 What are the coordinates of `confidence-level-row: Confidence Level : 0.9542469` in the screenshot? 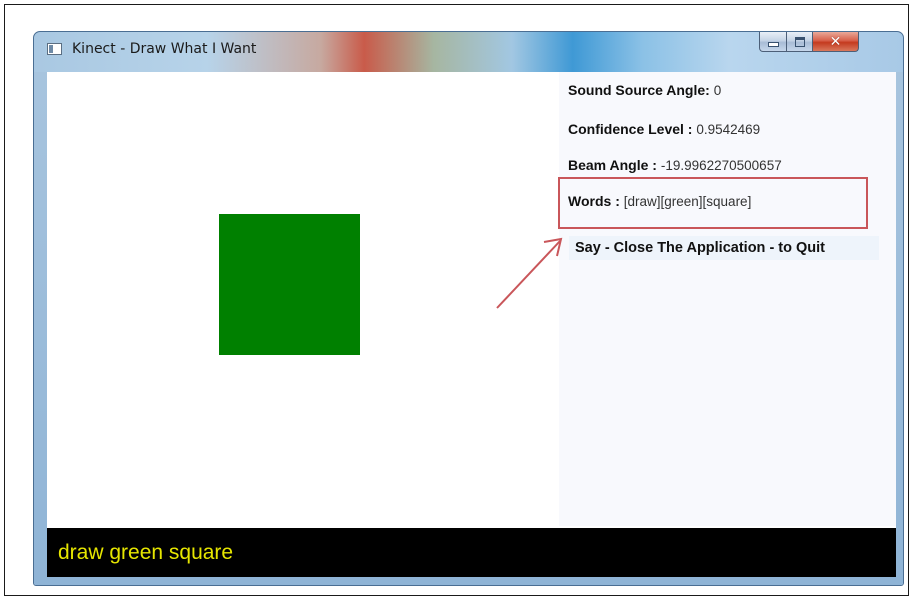 It's located at (664, 129).